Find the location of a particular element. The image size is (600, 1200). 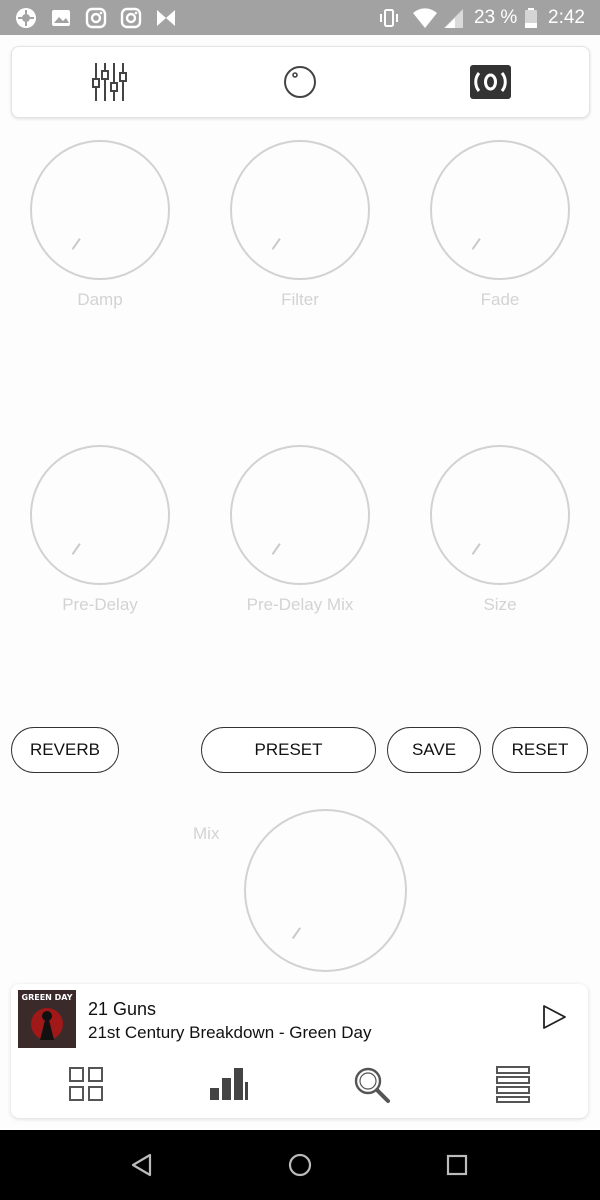

save-button: SAVE is located at coordinates (434, 750).